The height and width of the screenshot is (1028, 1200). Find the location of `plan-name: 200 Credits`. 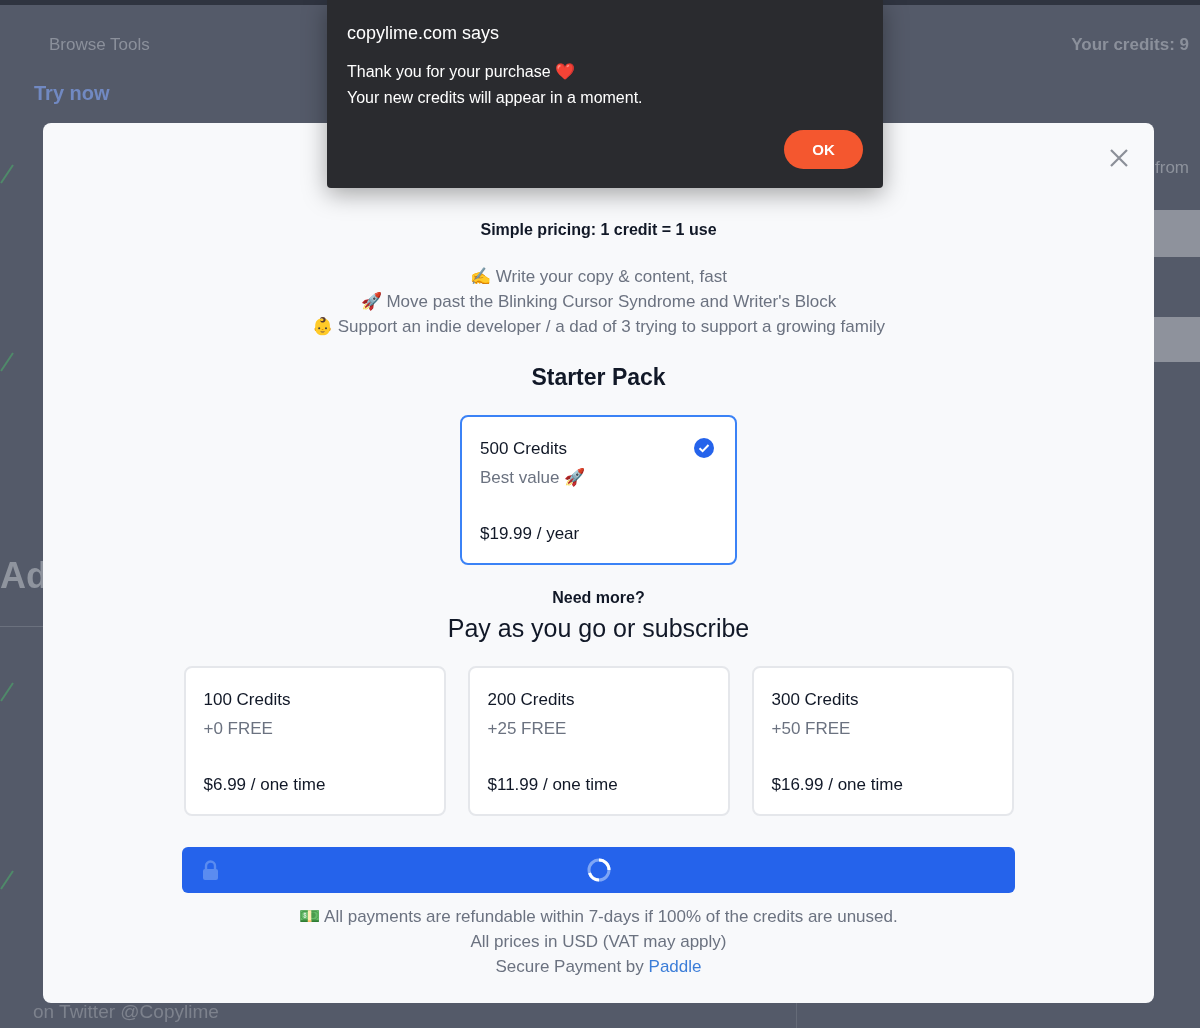

plan-name: 200 Credits is located at coordinates (531, 700).